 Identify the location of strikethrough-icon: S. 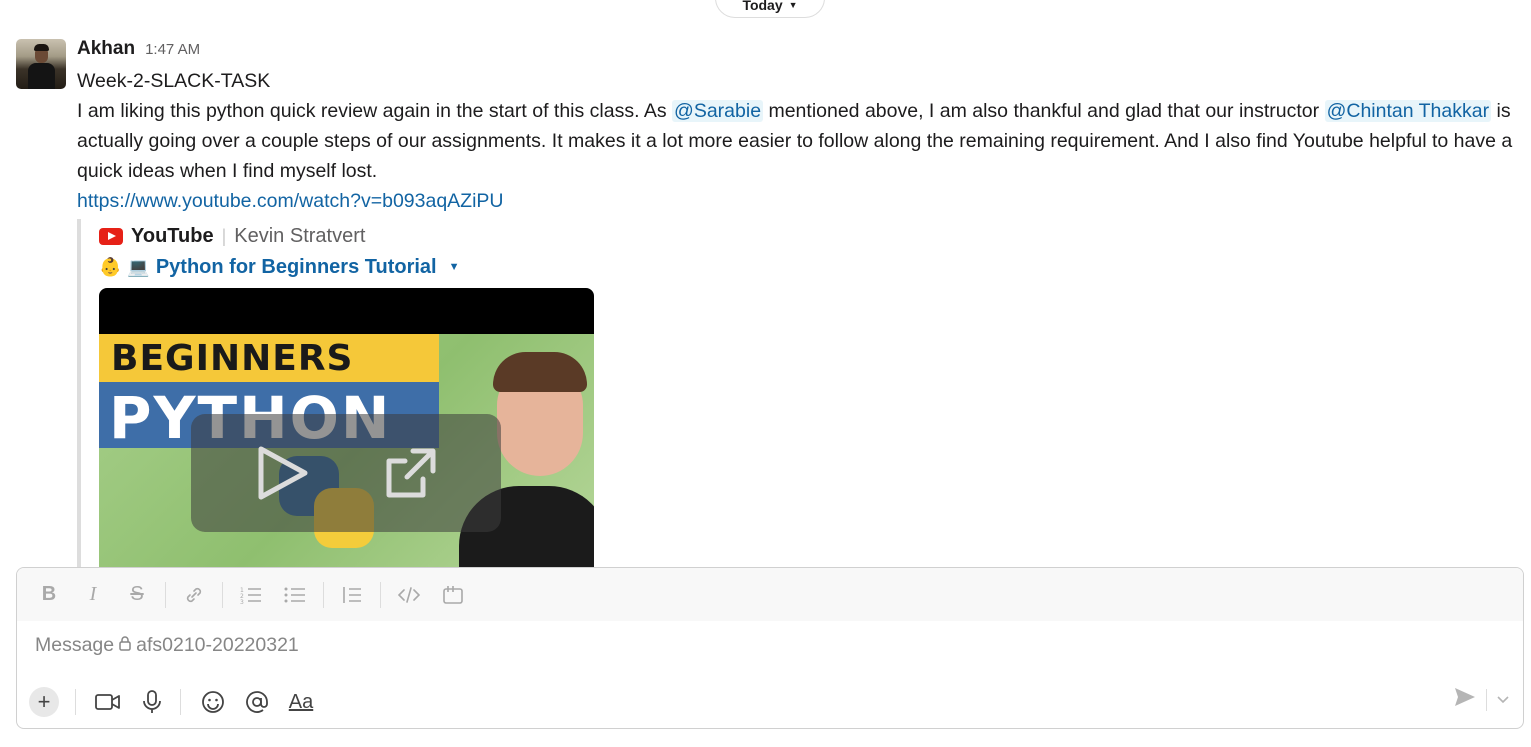
(137, 595).